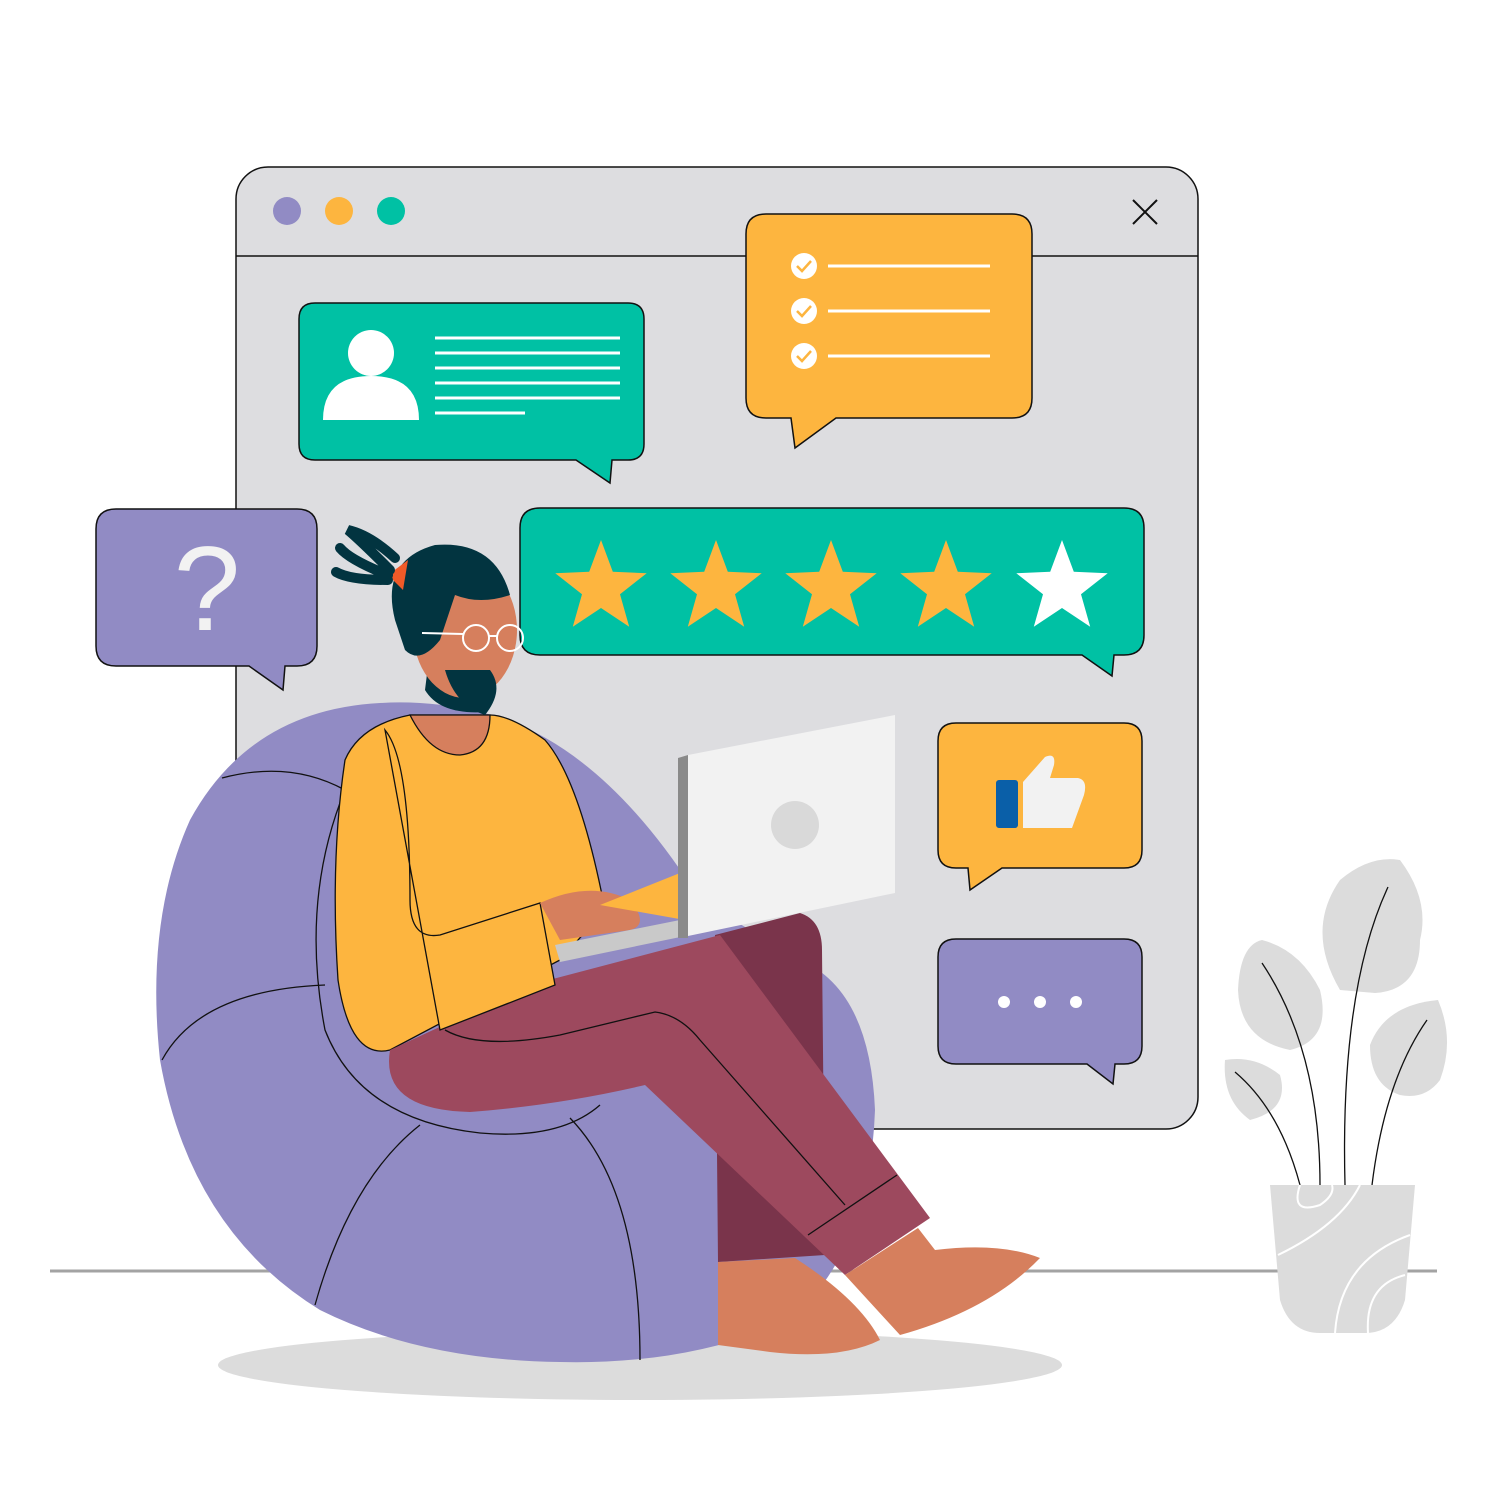 This screenshot has width=1500, height=1500. What do you see at coordinates (1040, 1012) in the screenshot?
I see `typing-card` at bounding box center [1040, 1012].